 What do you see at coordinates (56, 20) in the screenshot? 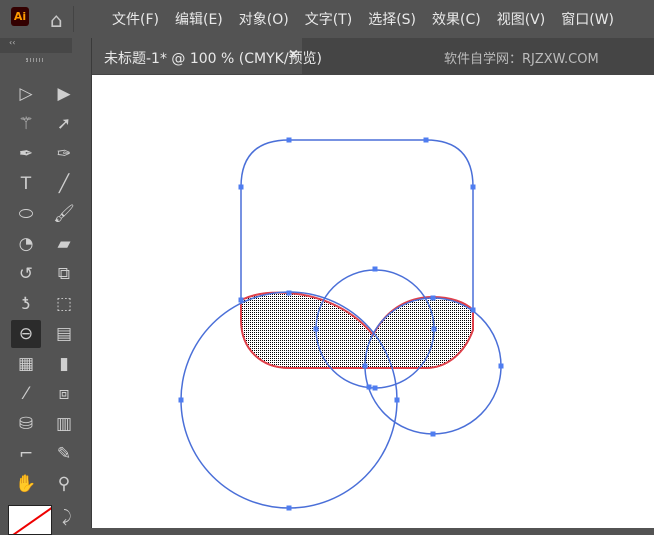
I see `home-icon: ⌂` at bounding box center [56, 20].